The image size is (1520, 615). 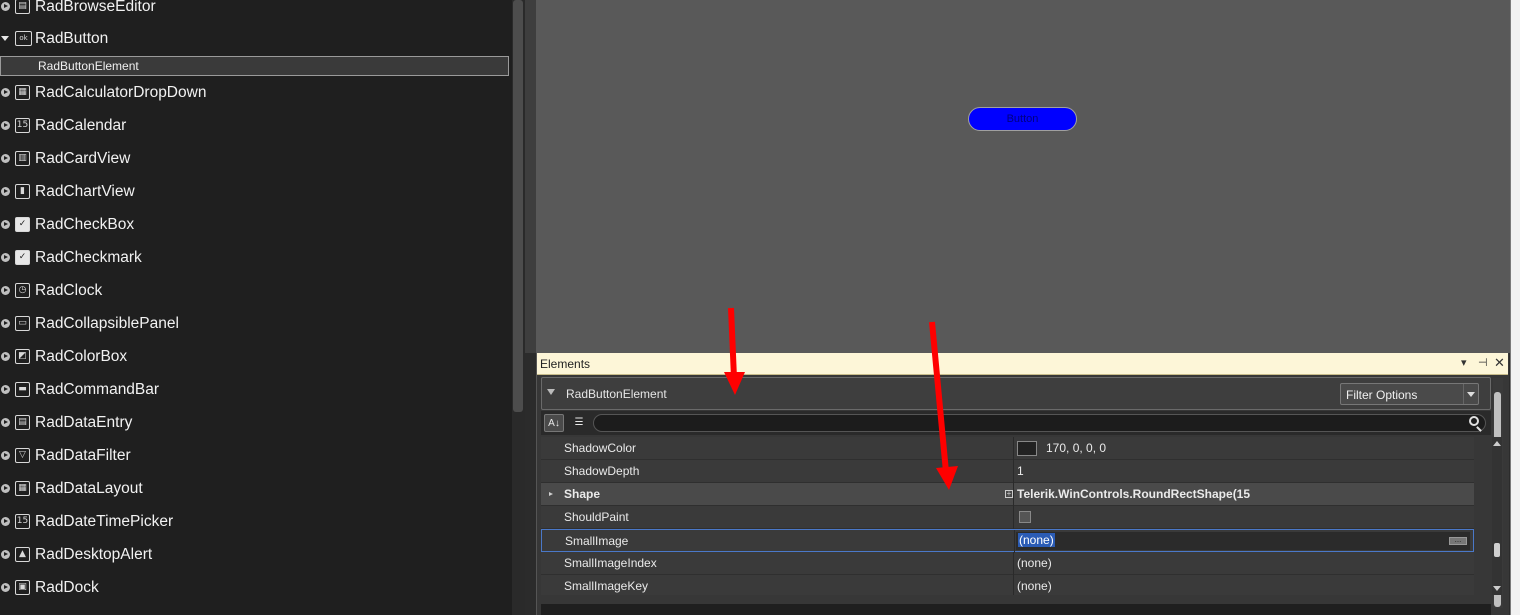 What do you see at coordinates (734, 351) in the screenshot?
I see `annotation-arrow-left` at bounding box center [734, 351].